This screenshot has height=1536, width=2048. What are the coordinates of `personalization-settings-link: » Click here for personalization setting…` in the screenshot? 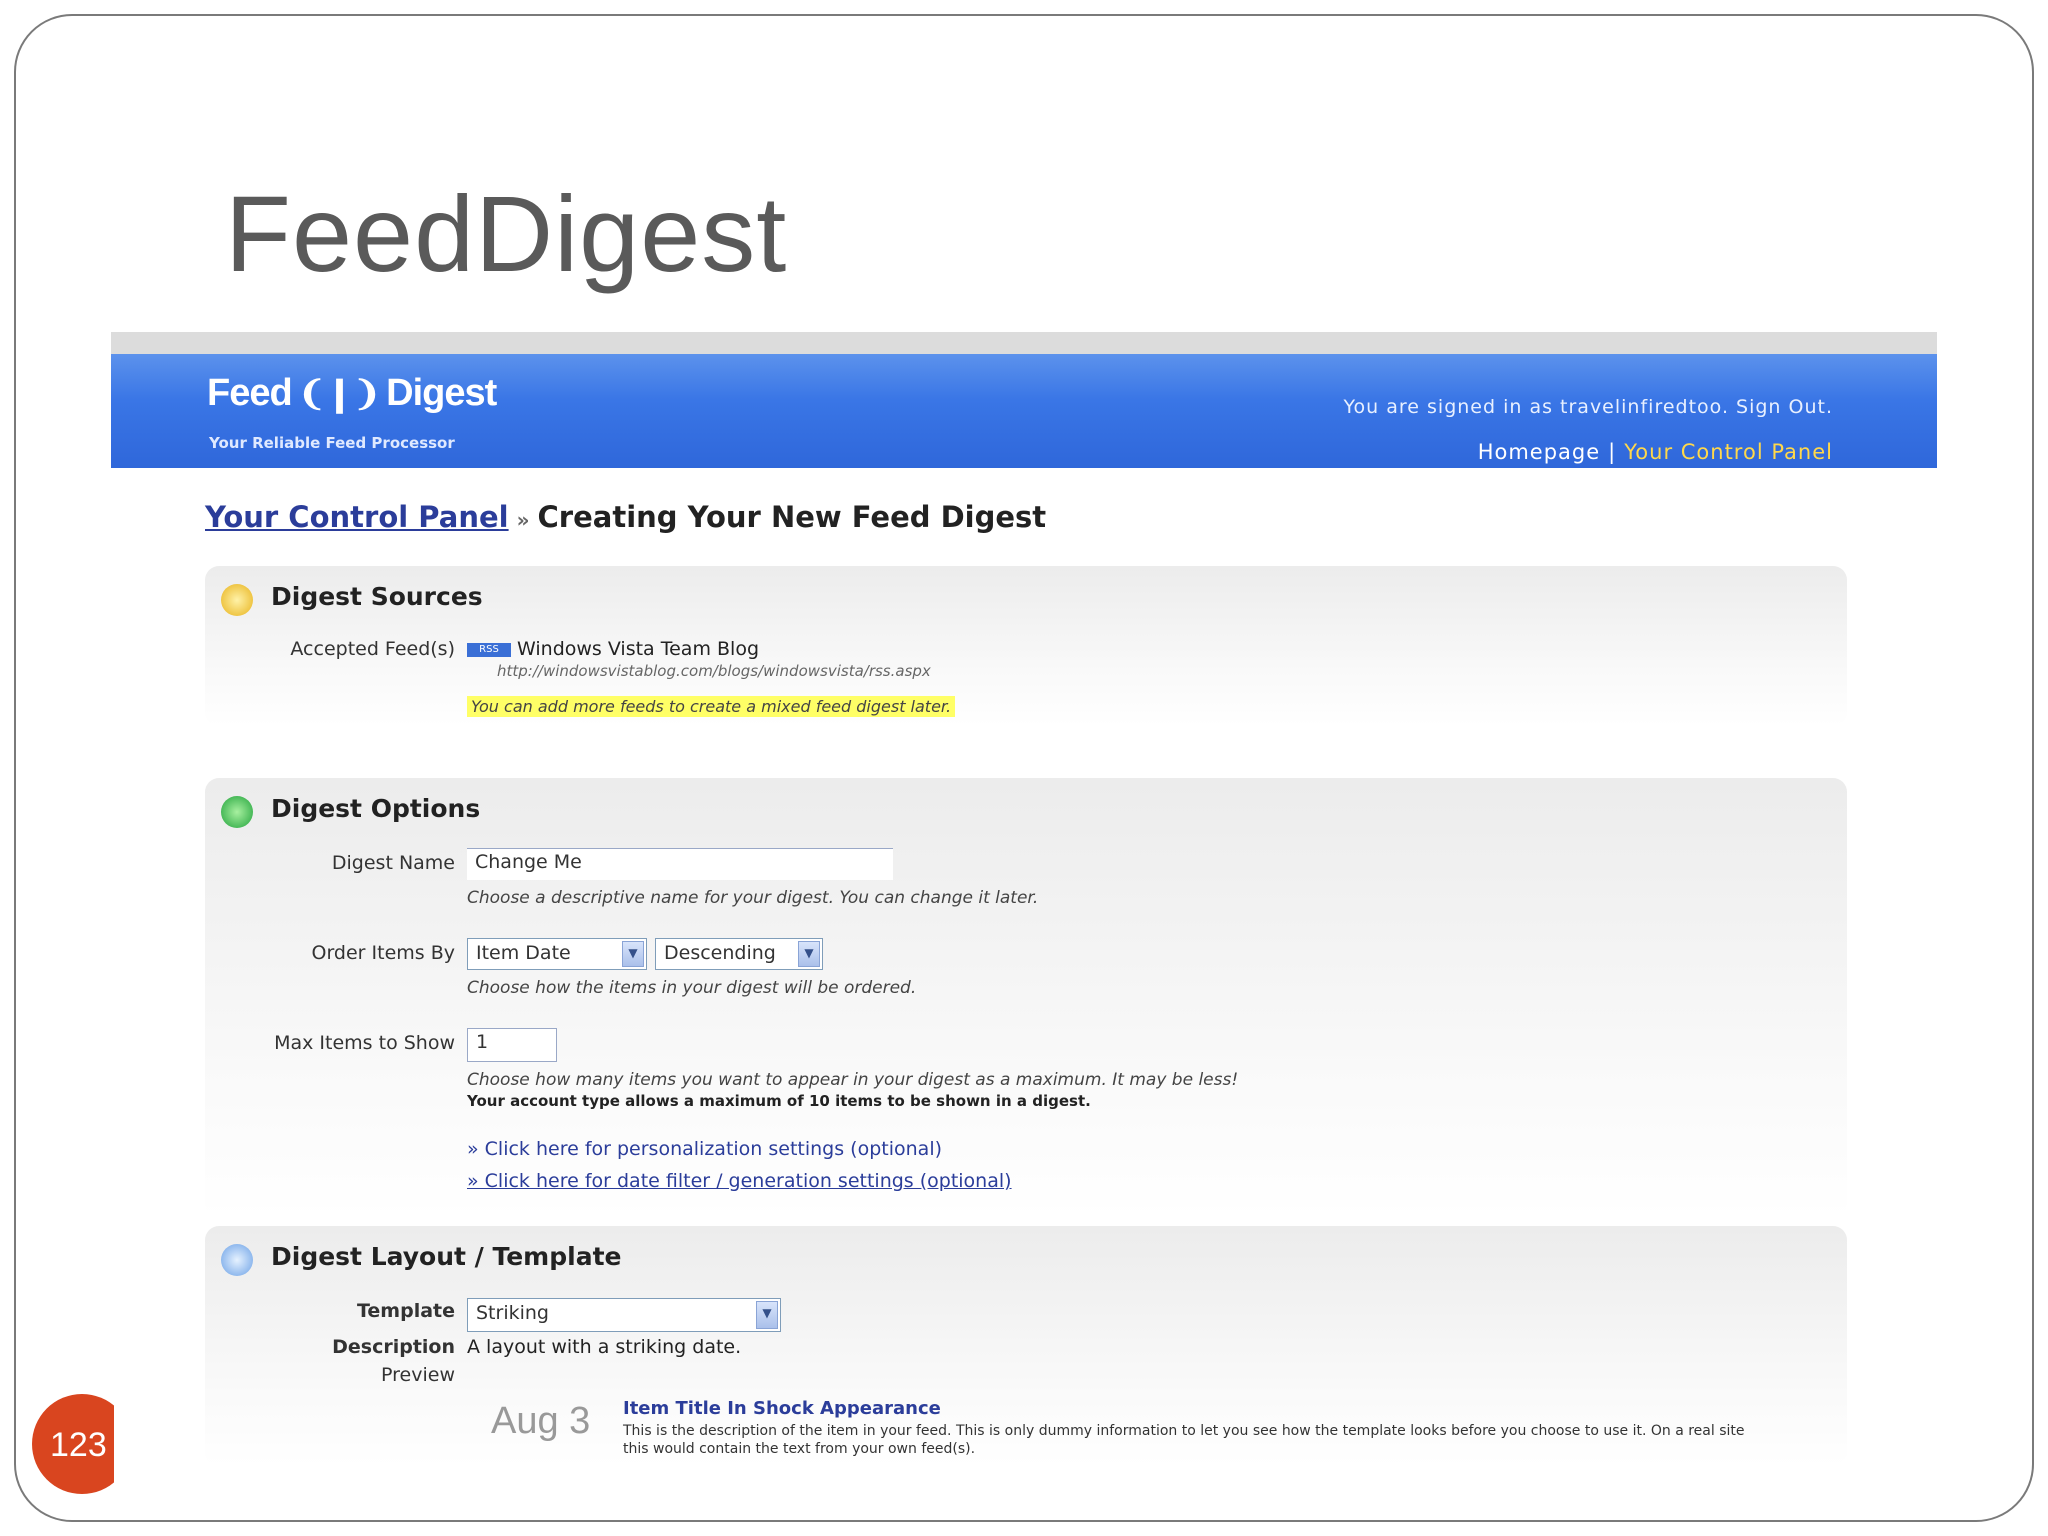 It's located at (704, 1149).